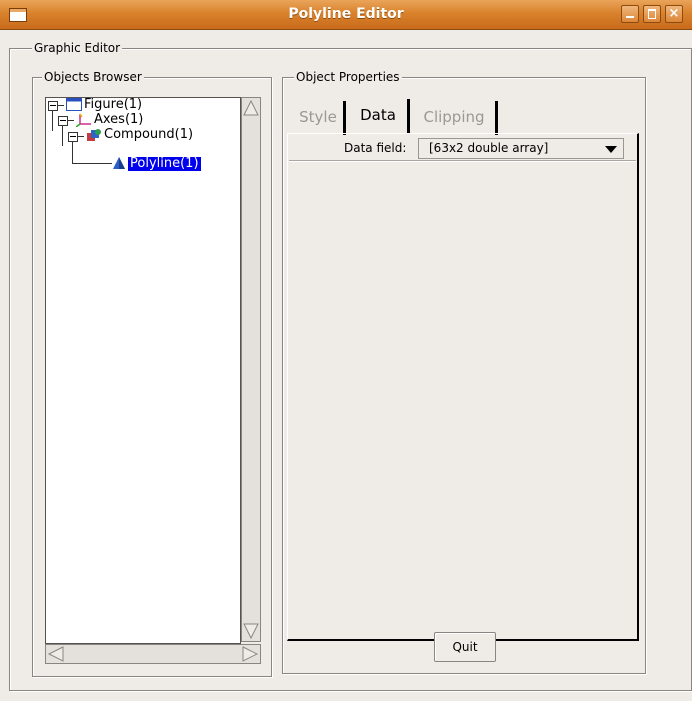 The image size is (692, 701). Describe the element at coordinates (53, 106) in the screenshot. I see `collapse-toggle-figure` at that location.